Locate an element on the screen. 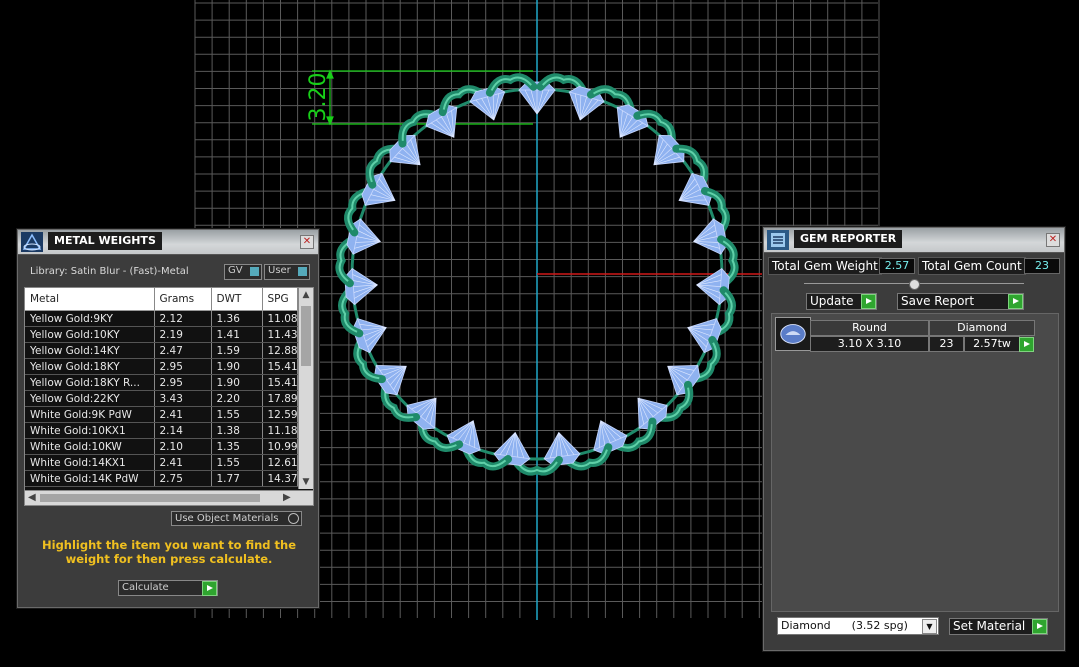 This screenshot has width=1079, height=667. gem-row-arrow-icon is located at coordinates (1026, 344).